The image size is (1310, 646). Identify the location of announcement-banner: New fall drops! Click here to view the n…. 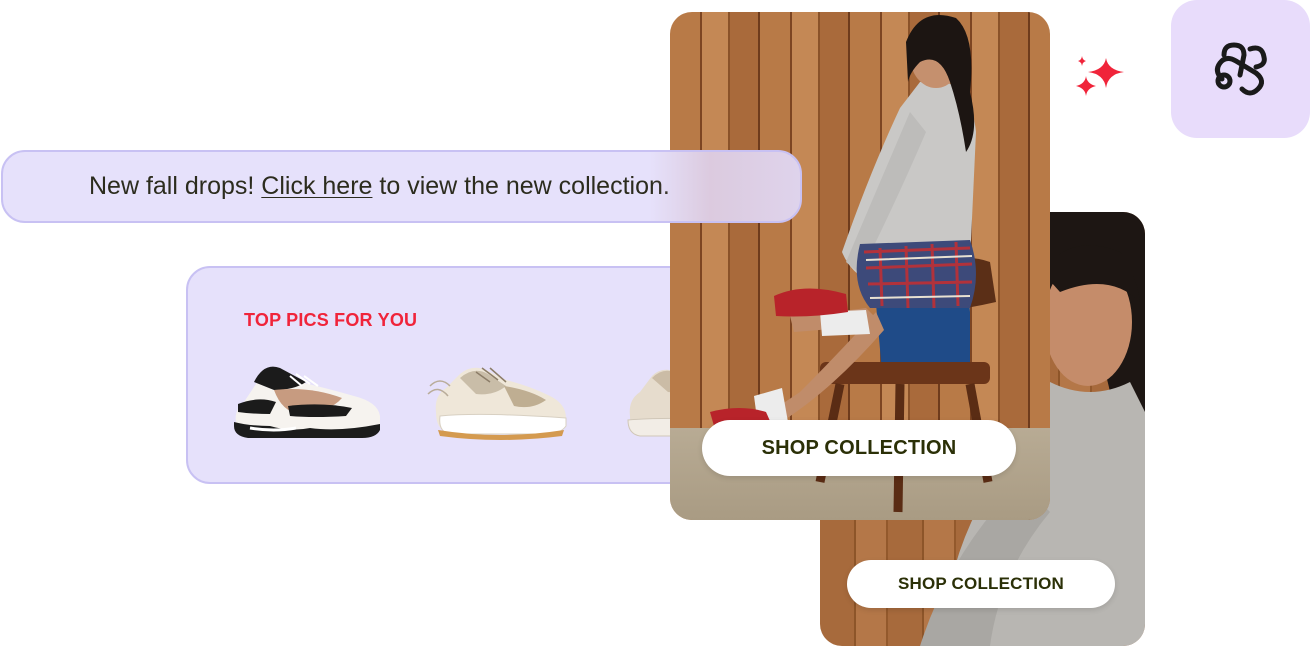
(401, 186).